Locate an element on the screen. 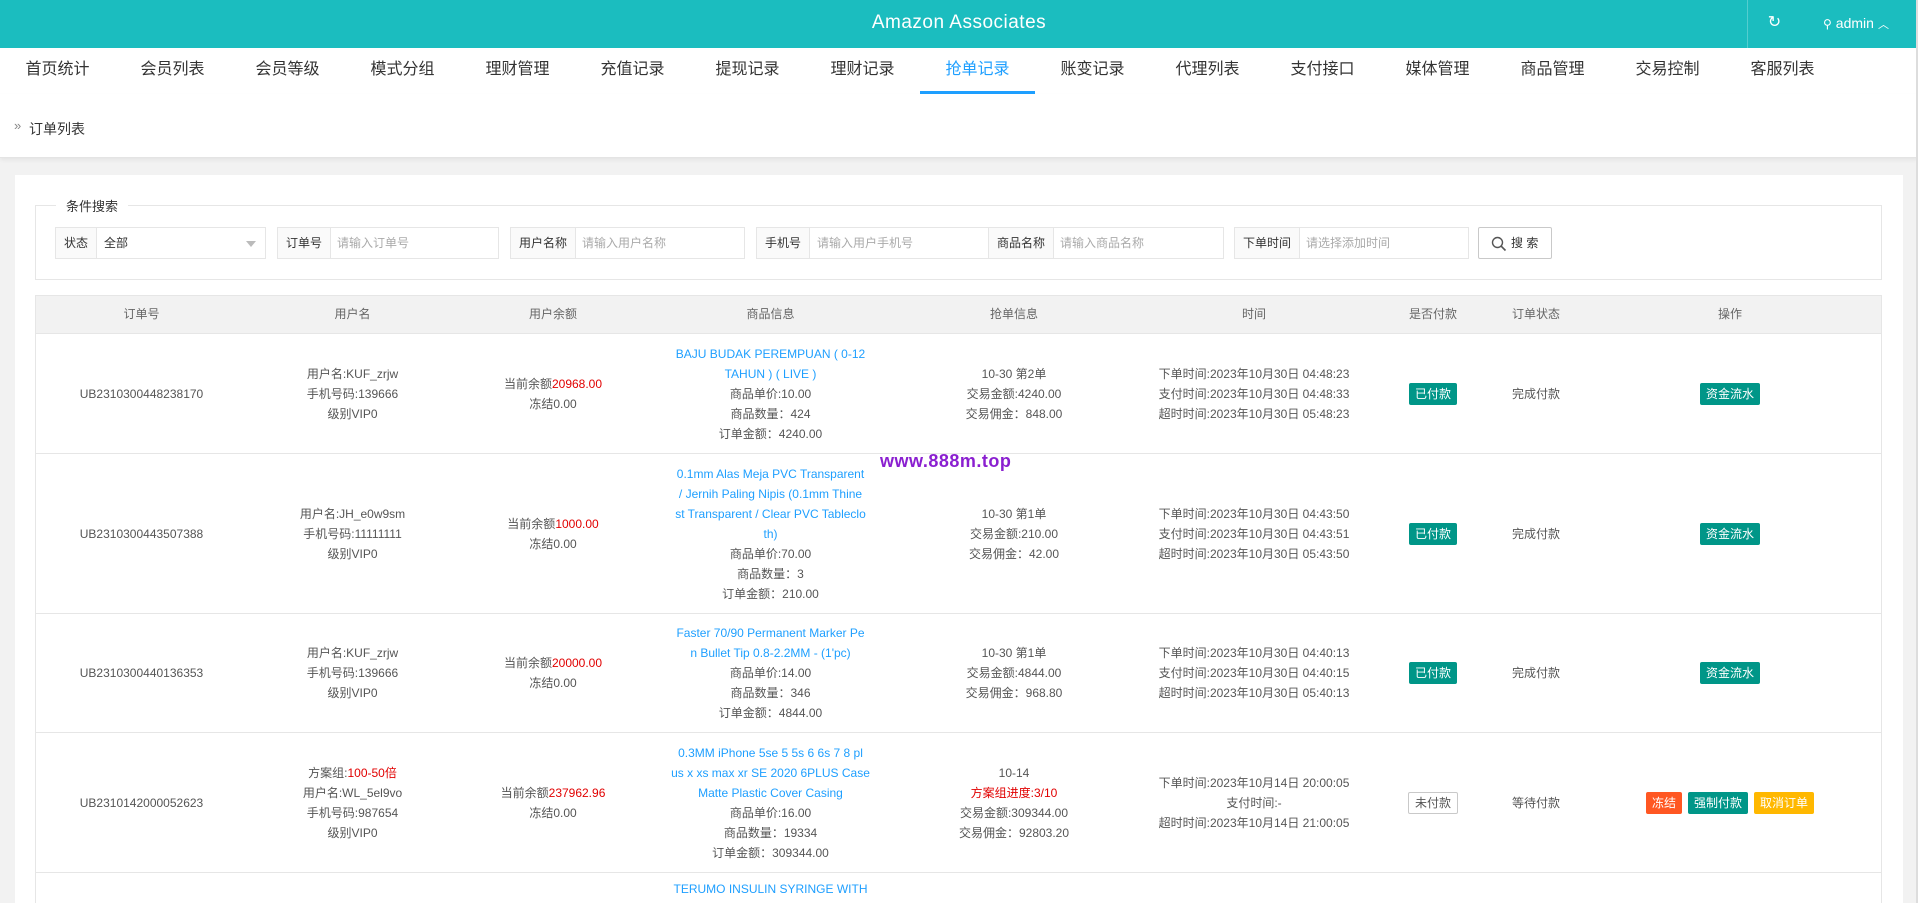 The image size is (1918, 903). order-status: 完成付款 is located at coordinates (1535, 533).